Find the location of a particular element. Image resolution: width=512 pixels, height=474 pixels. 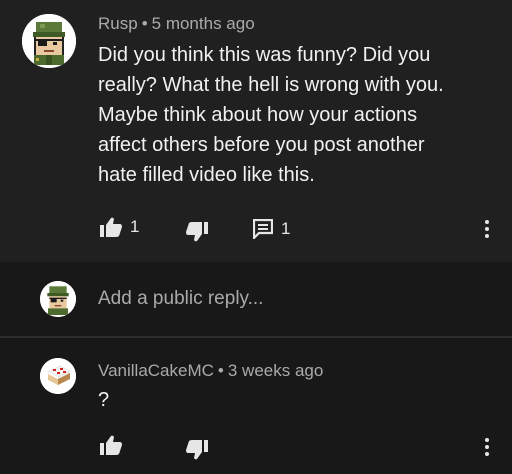

reply-count: 1 is located at coordinates (286, 228).